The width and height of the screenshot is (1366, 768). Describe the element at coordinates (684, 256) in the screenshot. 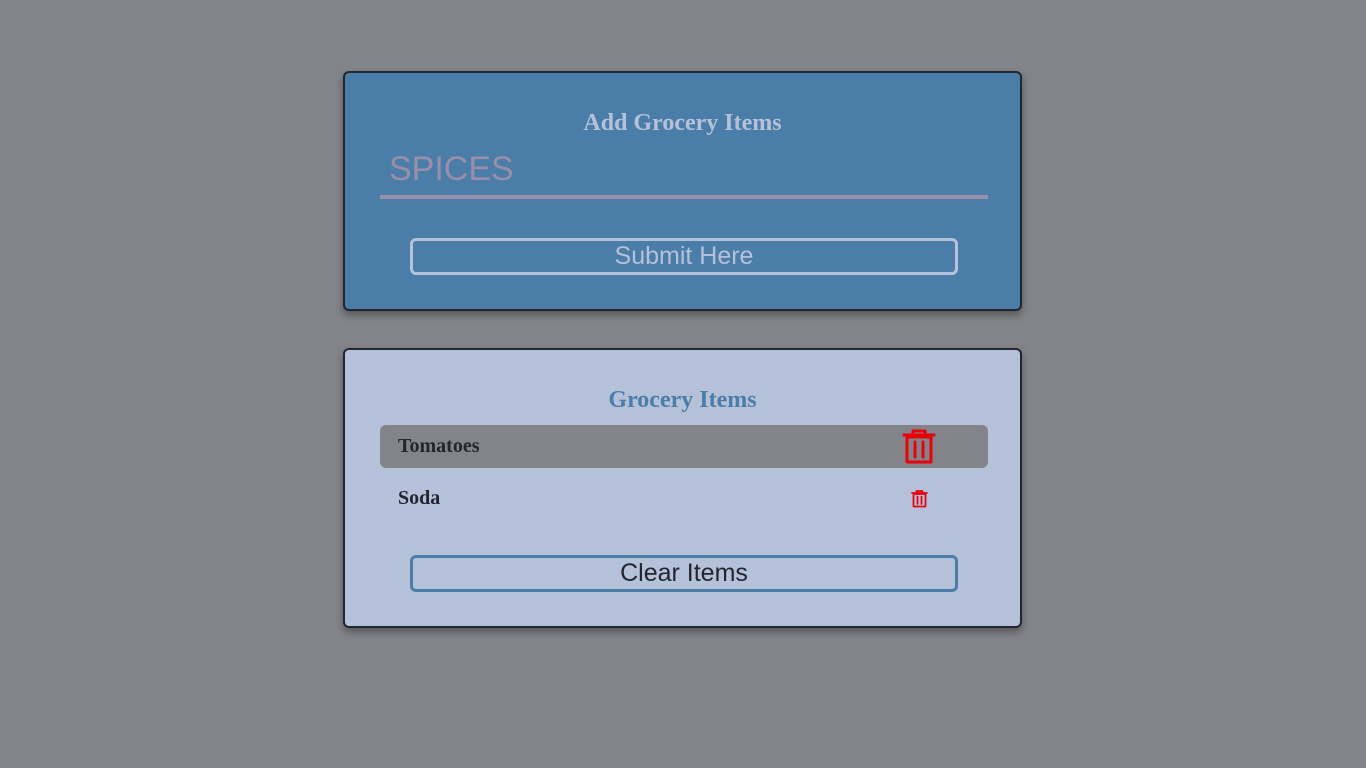

I see `submit-button: Submit Here` at that location.